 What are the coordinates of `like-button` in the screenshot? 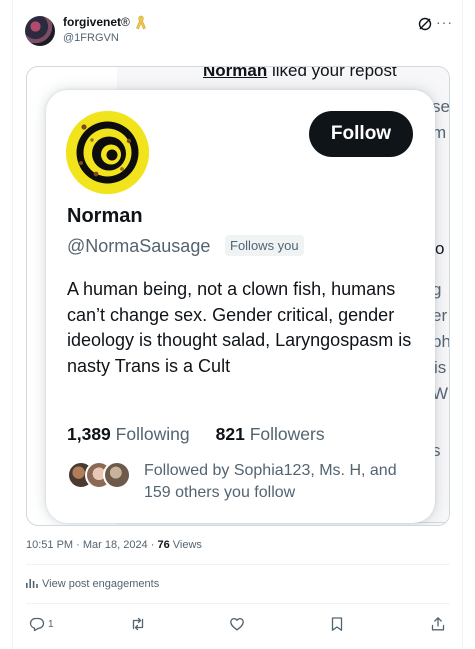 It's located at (237, 624).